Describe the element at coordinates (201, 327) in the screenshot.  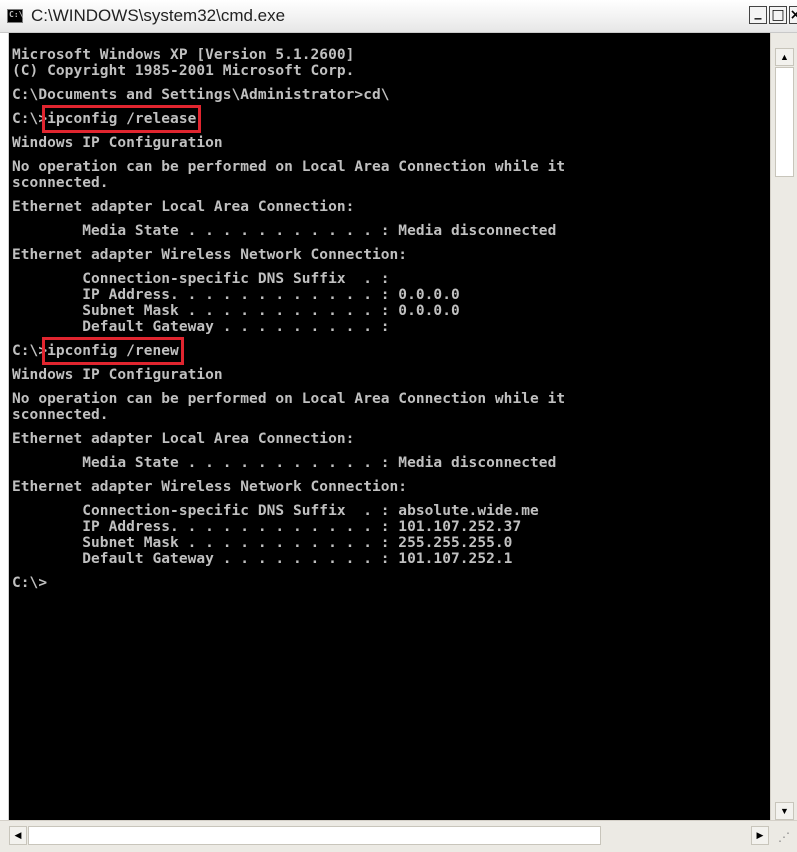
I see `console-line: Default Gateway . . . . . . . . . :` at that location.